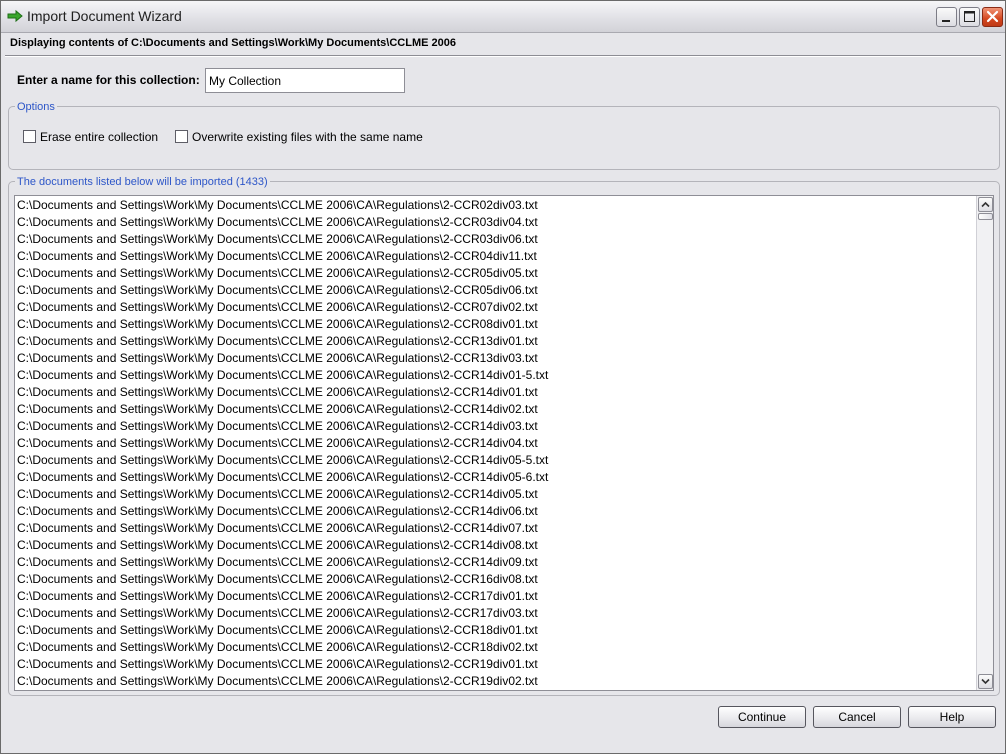  I want to click on scroll-down-button, so click(985, 681).